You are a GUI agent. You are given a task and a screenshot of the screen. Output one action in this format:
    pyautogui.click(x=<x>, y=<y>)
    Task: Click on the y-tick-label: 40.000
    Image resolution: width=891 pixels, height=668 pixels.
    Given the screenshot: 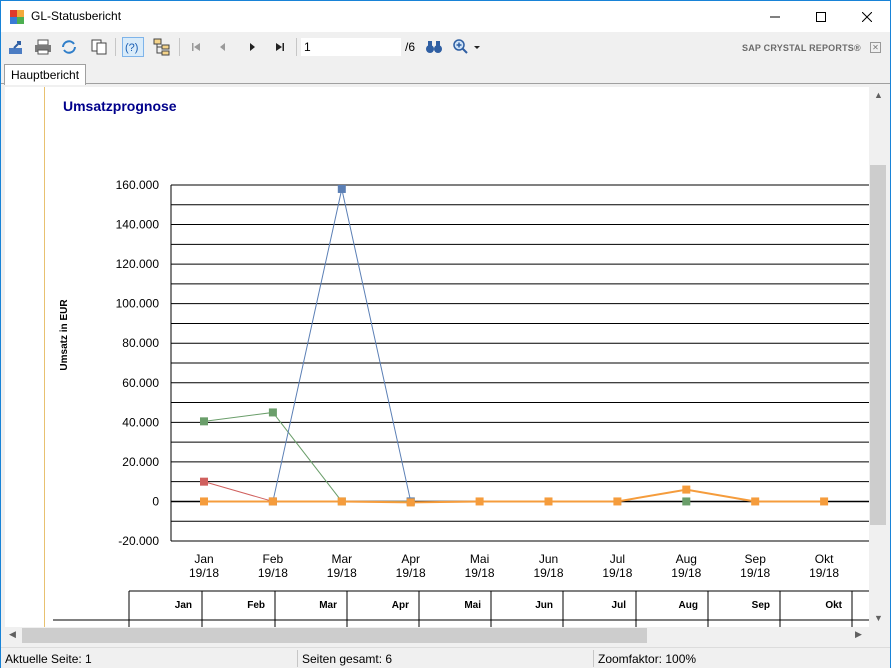 What is the action you would take?
    pyautogui.click(x=140, y=422)
    